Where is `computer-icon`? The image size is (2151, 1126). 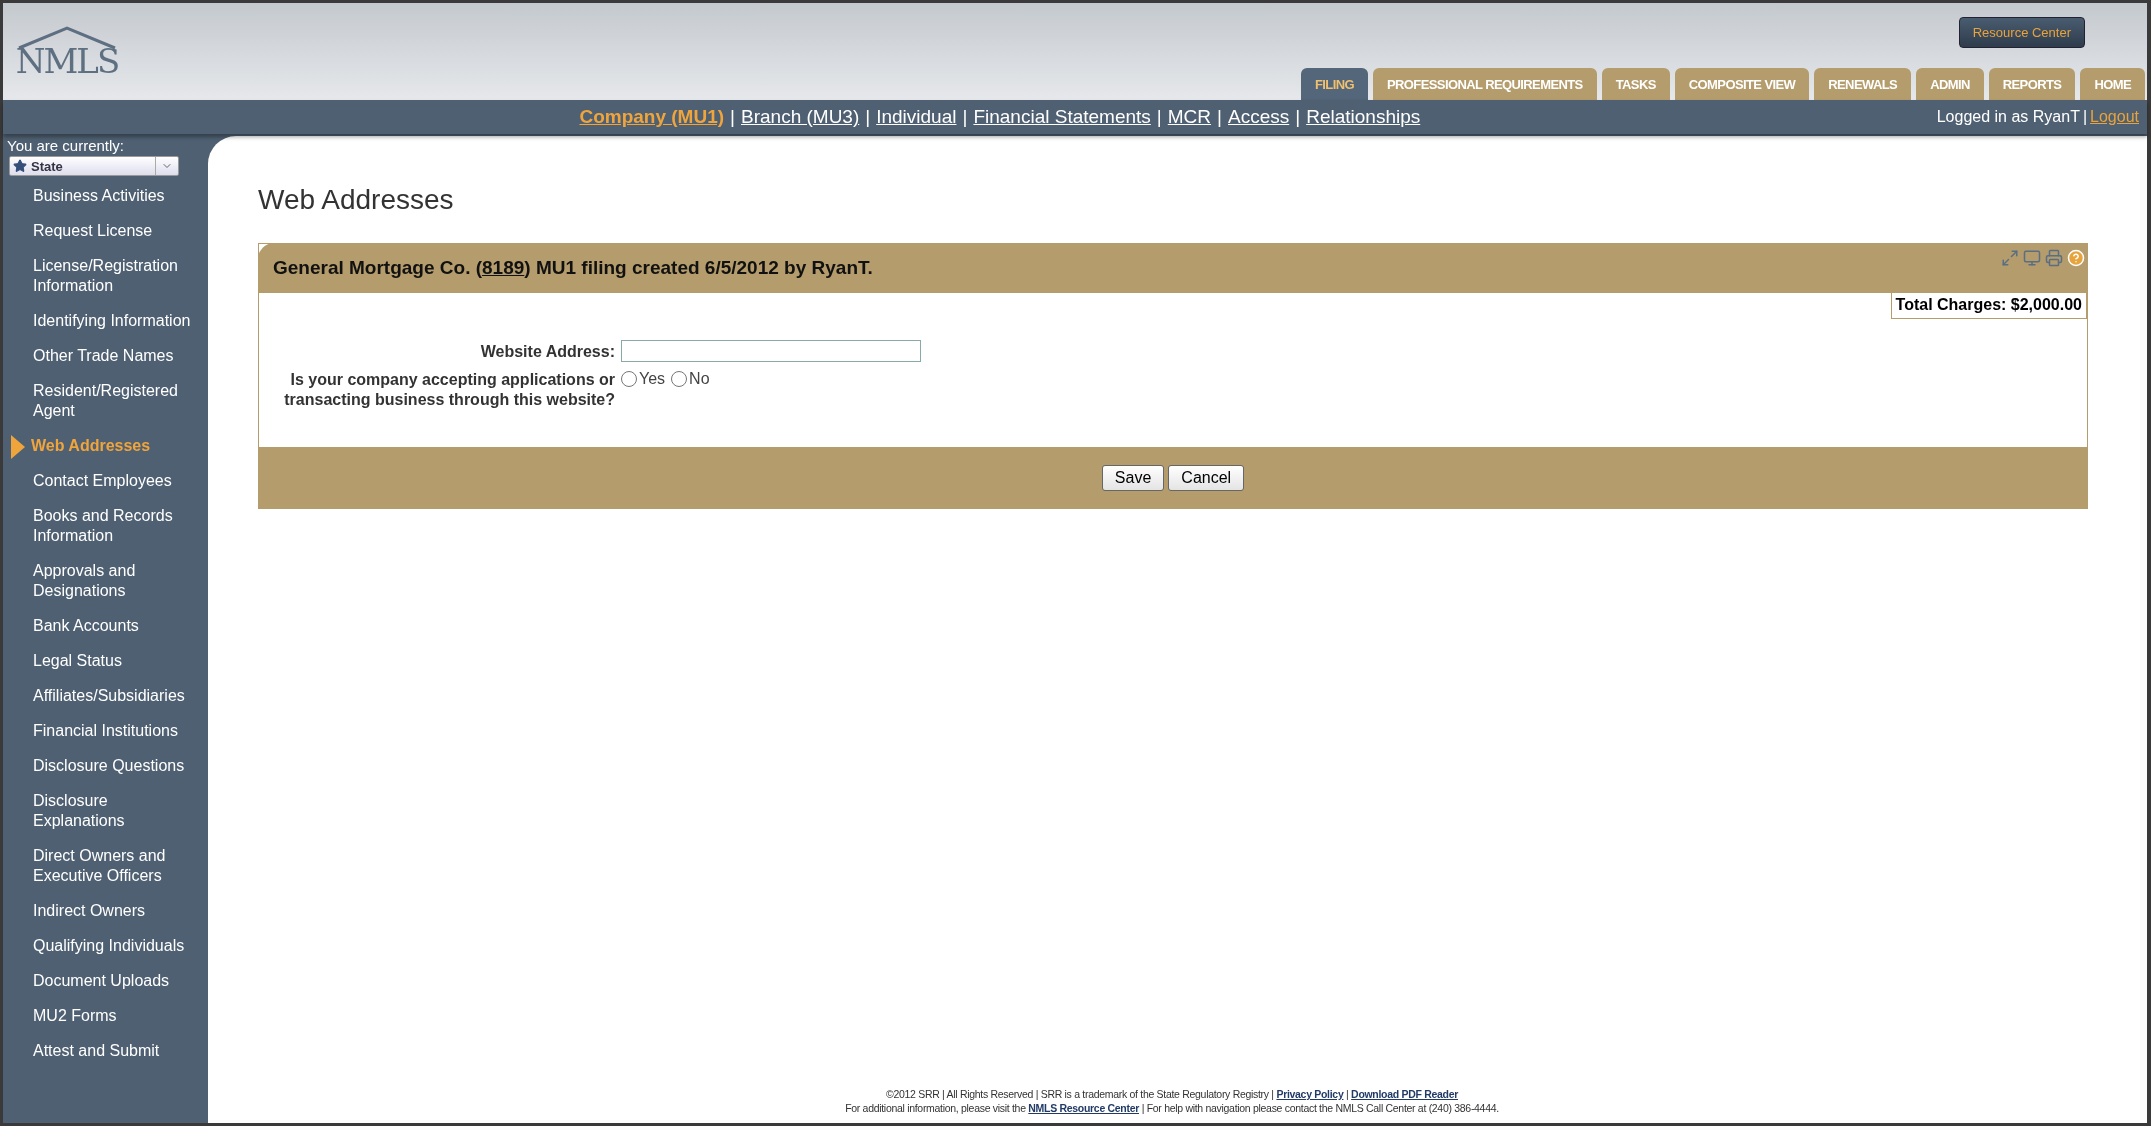
computer-icon is located at coordinates (2032, 258).